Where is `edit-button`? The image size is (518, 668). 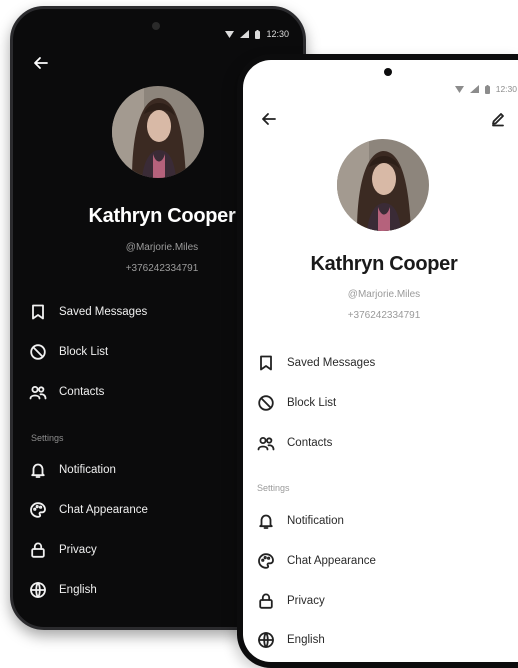 edit-button is located at coordinates (498, 121).